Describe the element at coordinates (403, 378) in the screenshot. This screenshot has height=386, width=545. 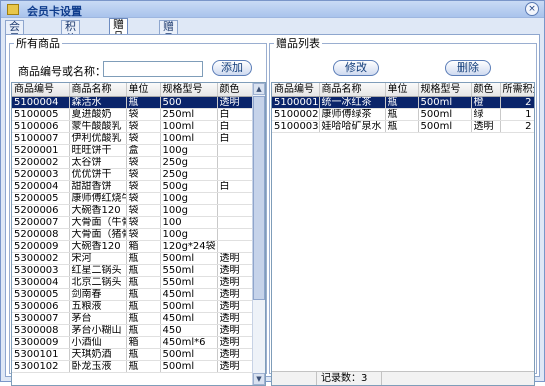
I see `gifts-status-bar: 记录数：3` at that location.